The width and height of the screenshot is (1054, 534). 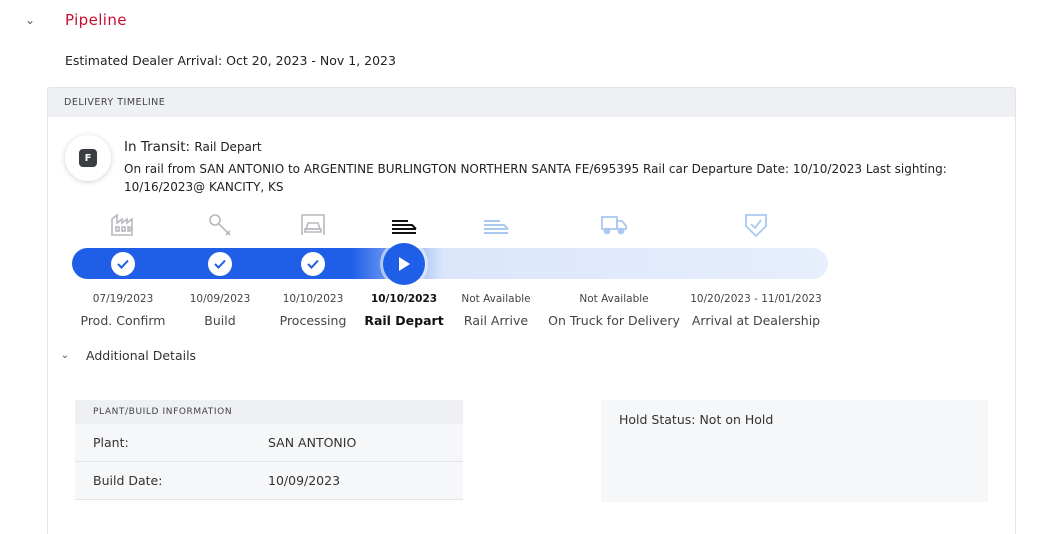 What do you see at coordinates (141, 355) in the screenshot?
I see `additional-details-label: Additional Details` at bounding box center [141, 355].